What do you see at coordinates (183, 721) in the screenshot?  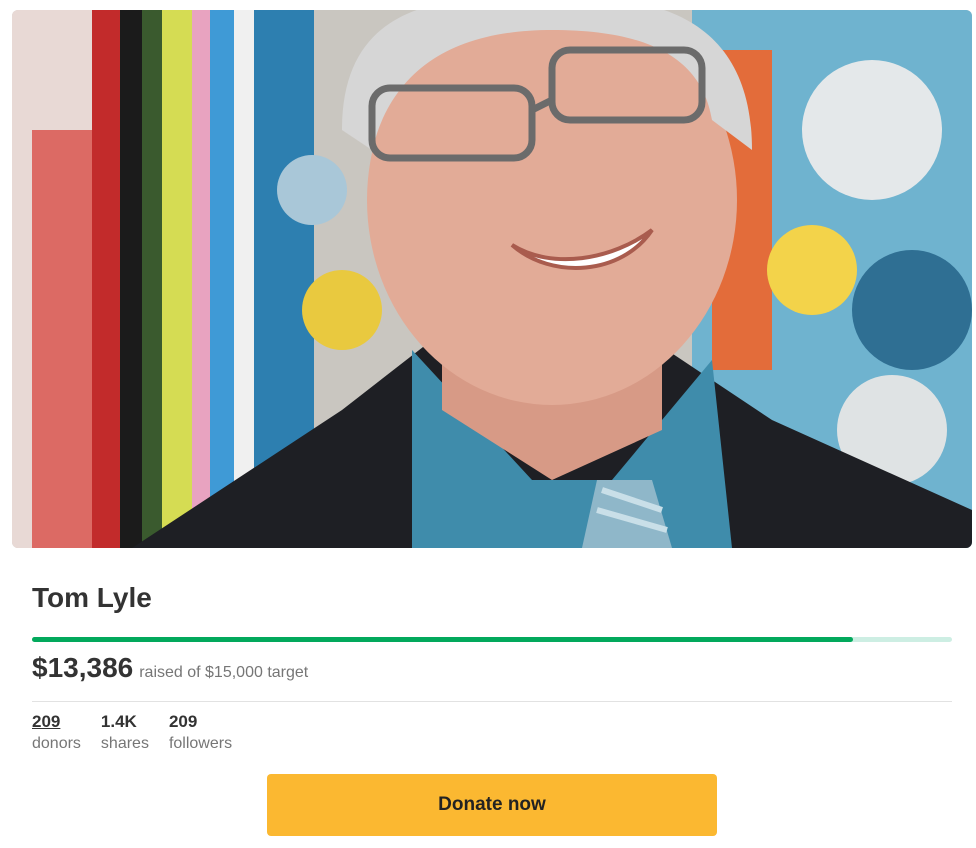 I see `followers-count: 209` at bounding box center [183, 721].